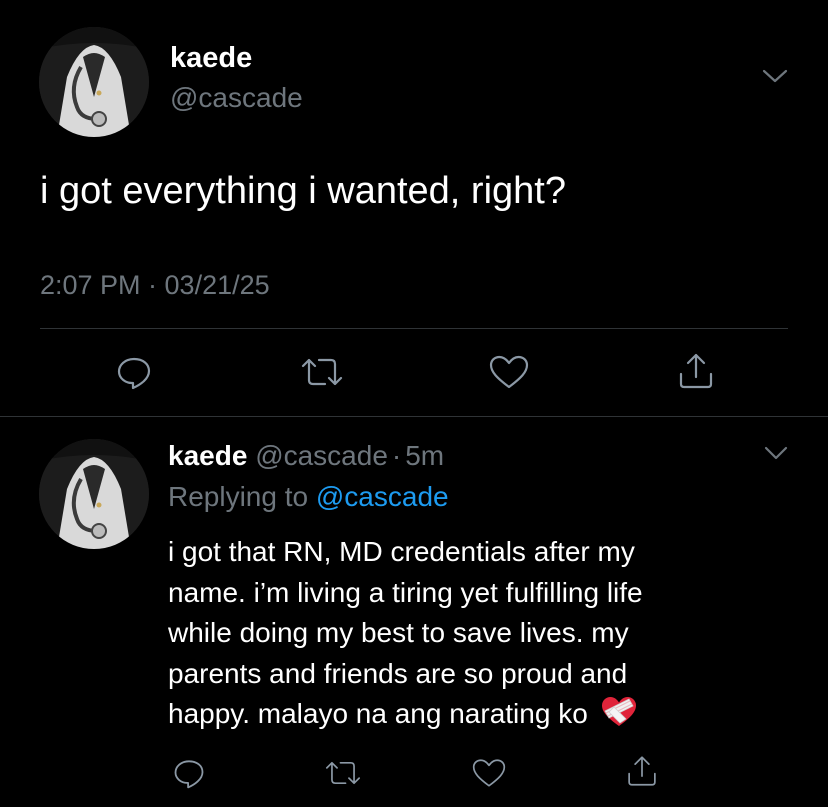 This screenshot has width=828, height=807. What do you see at coordinates (378, 713) in the screenshot?
I see `reply-text-line: happy. malayo na ang narating ko` at bounding box center [378, 713].